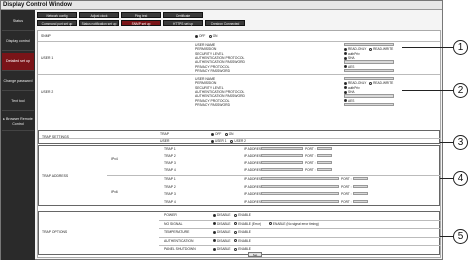 This screenshot has width=475, height=260. I want to click on sidebar-item-label: Status, so click(18, 21).